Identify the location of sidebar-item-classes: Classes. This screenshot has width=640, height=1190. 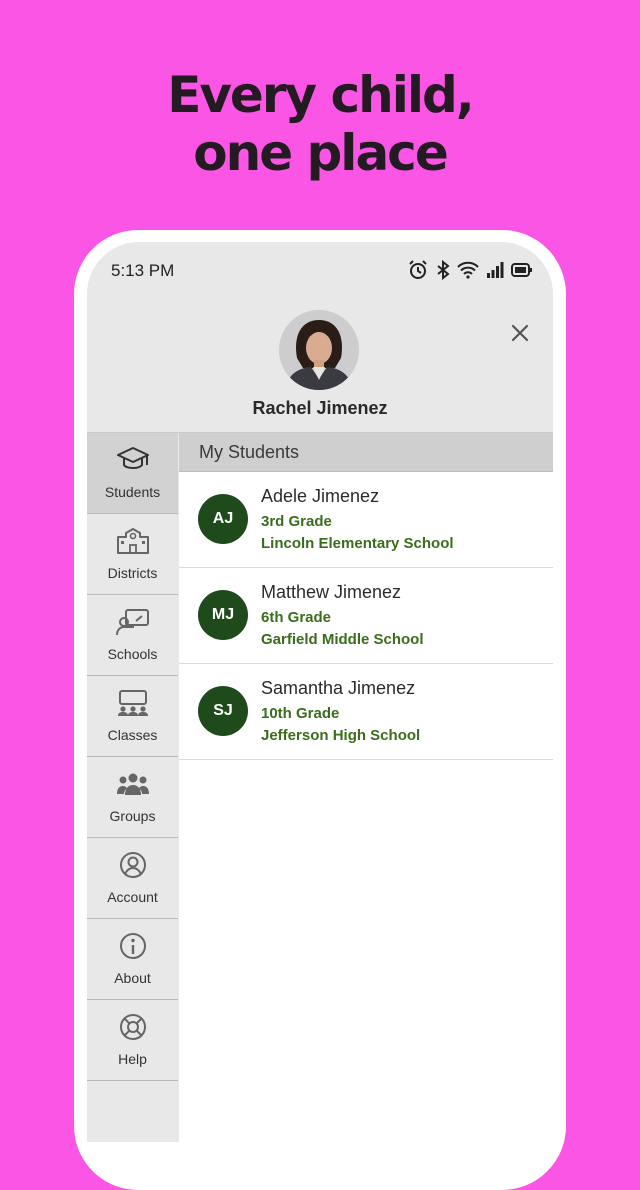
(132, 716).